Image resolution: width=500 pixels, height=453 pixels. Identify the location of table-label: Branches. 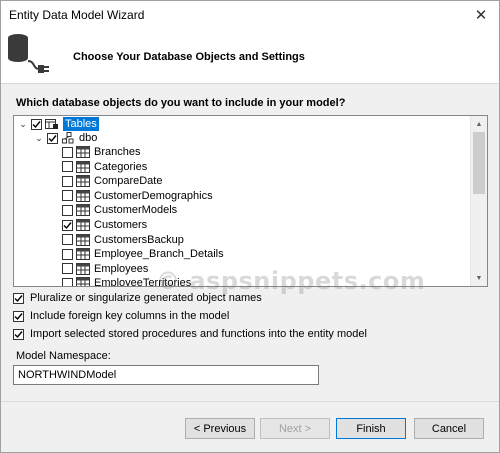
(117, 152).